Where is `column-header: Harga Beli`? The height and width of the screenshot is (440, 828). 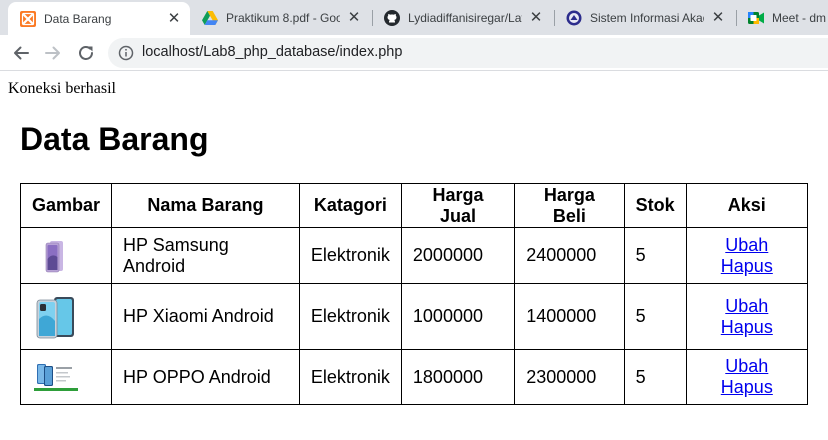 column-header: Harga Beli is located at coordinates (569, 205).